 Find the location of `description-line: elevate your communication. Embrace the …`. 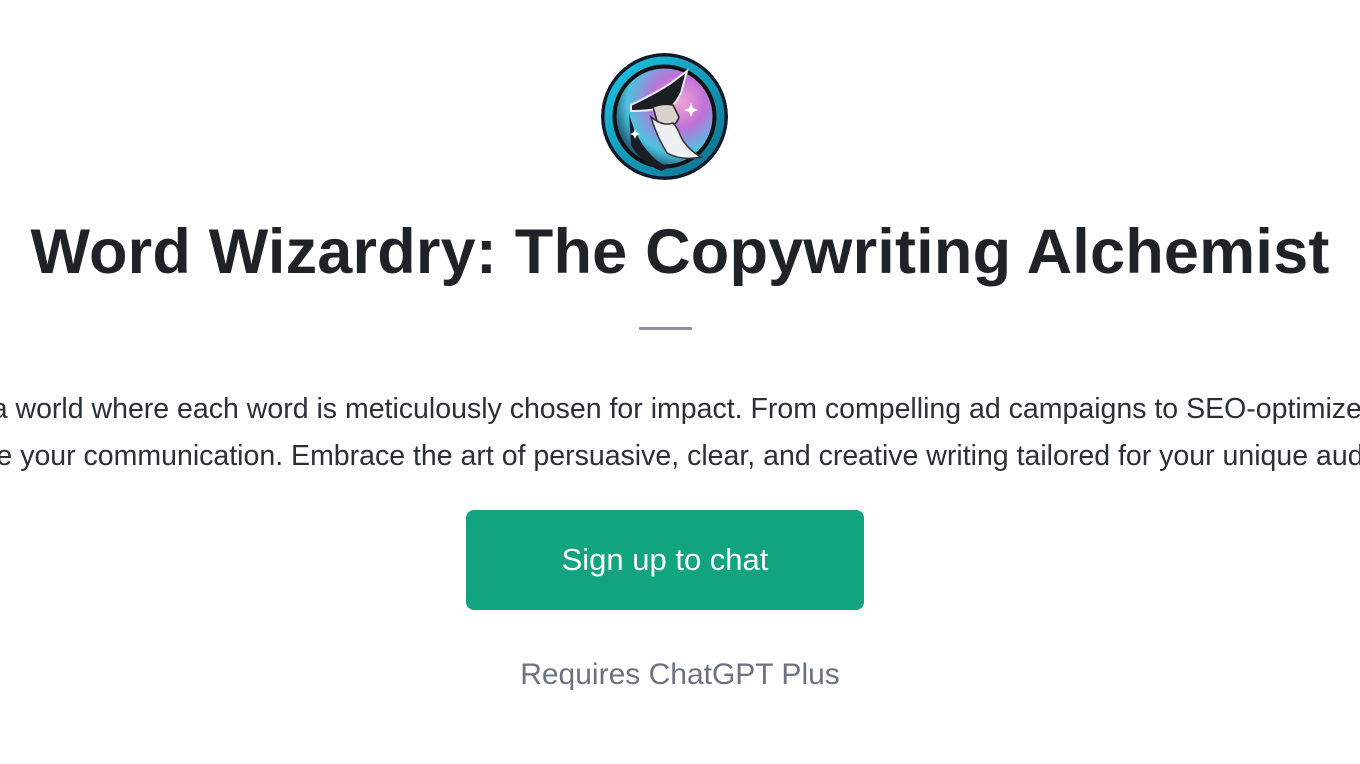

description-line: elevate your communication. Embrace the … is located at coordinates (680, 456).